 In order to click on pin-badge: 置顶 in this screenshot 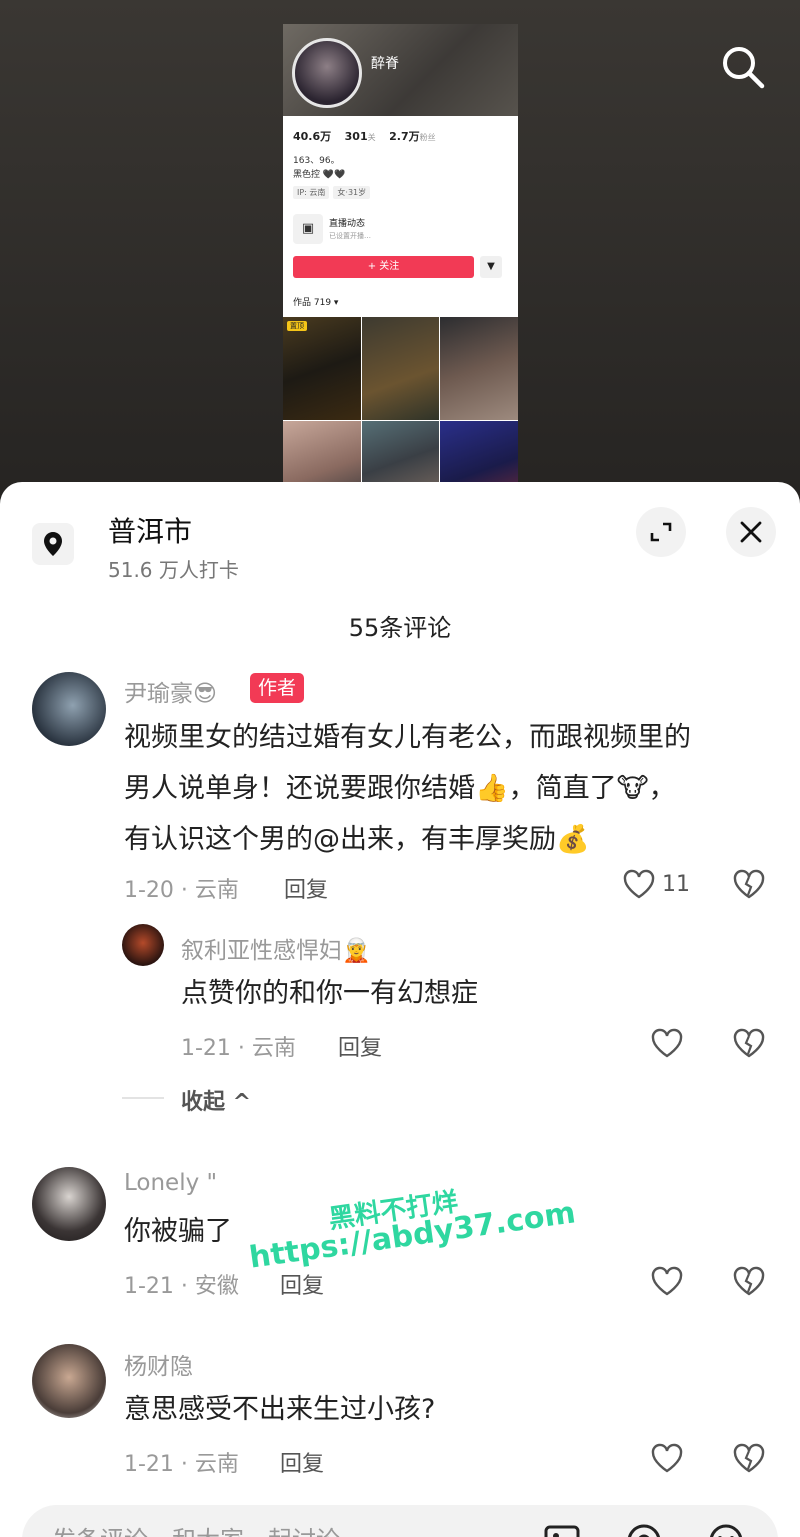, I will do `click(297, 326)`.